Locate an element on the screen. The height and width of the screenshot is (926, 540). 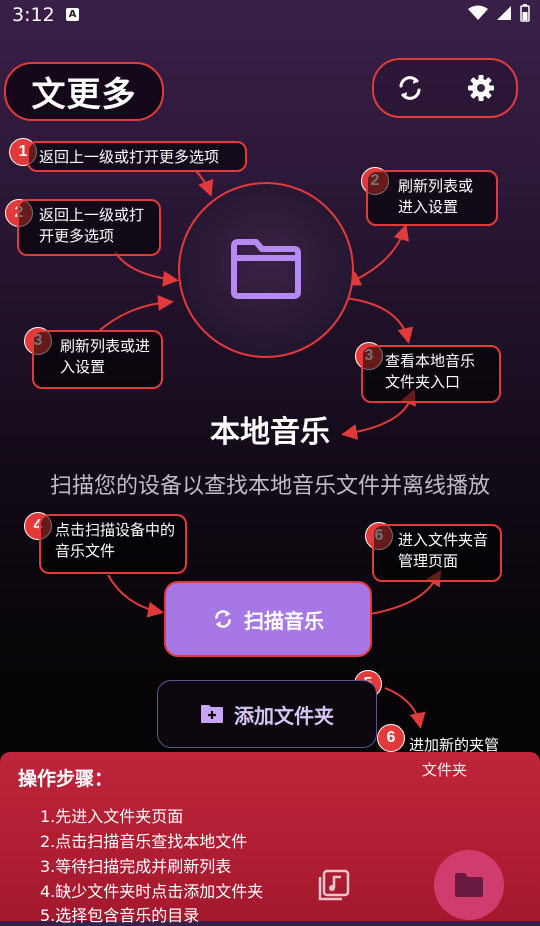
scan-music-label: 扫描音乐 is located at coordinates (284, 620).